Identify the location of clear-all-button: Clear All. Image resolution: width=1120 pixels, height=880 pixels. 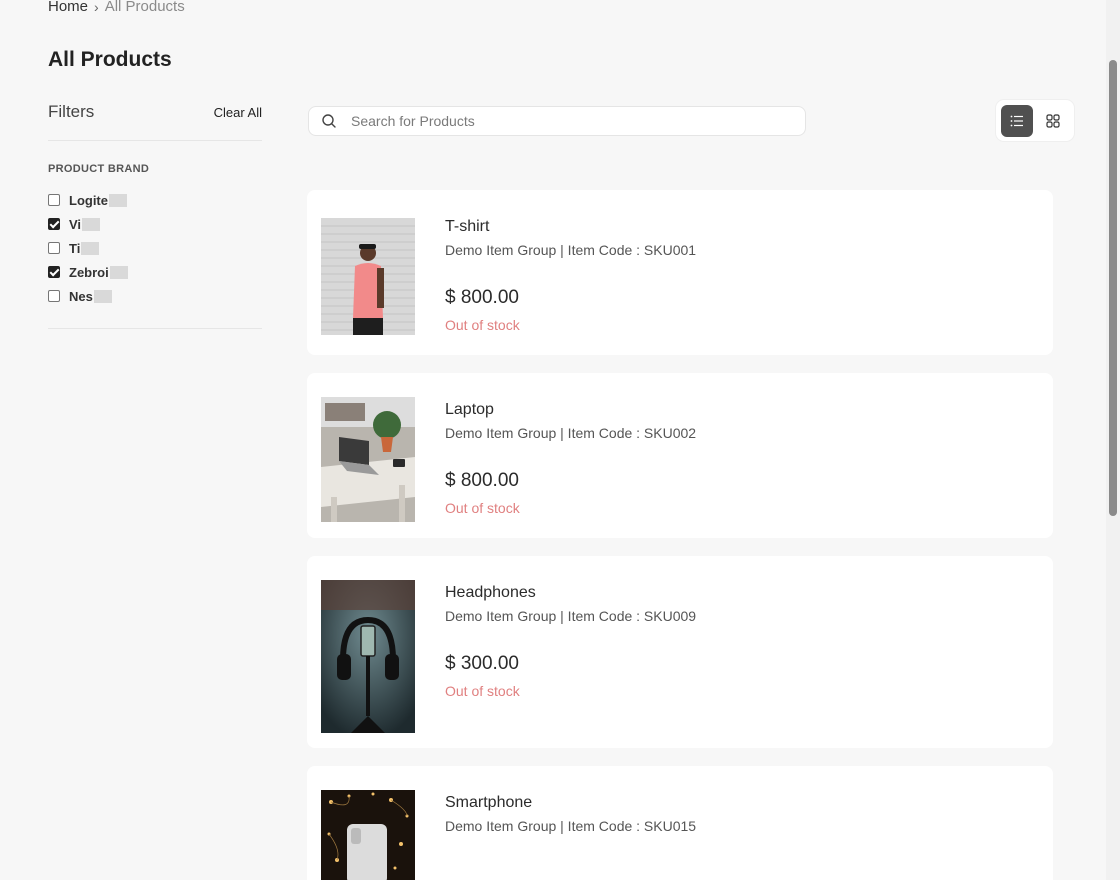
(238, 112).